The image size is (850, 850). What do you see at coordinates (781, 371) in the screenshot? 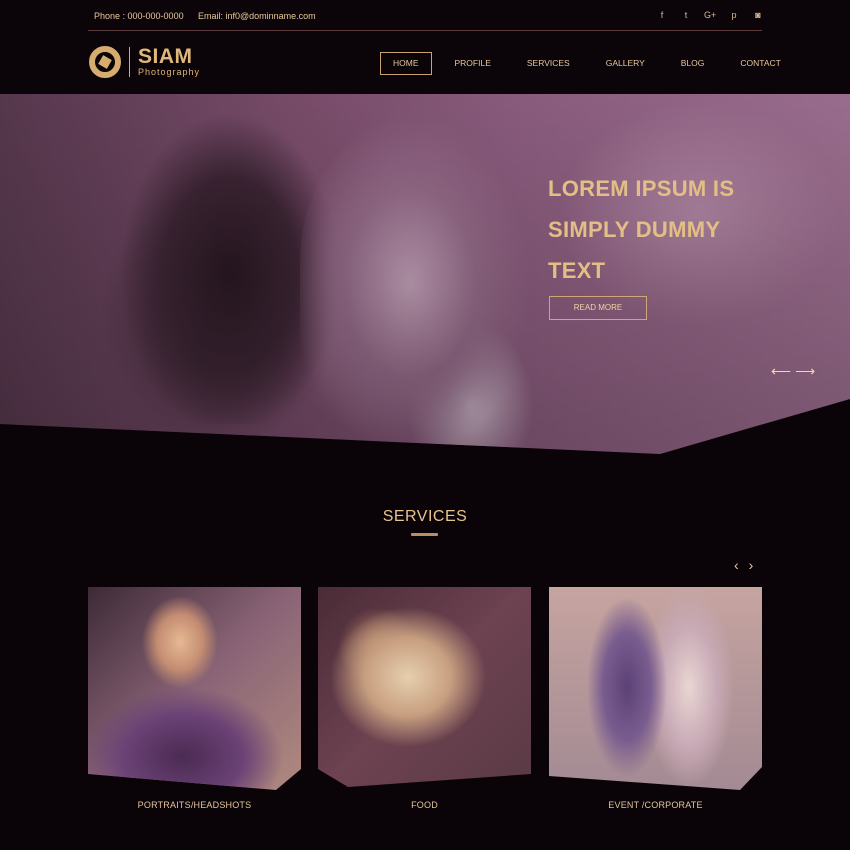
I see `arrow-left-icon: ⟵` at bounding box center [781, 371].